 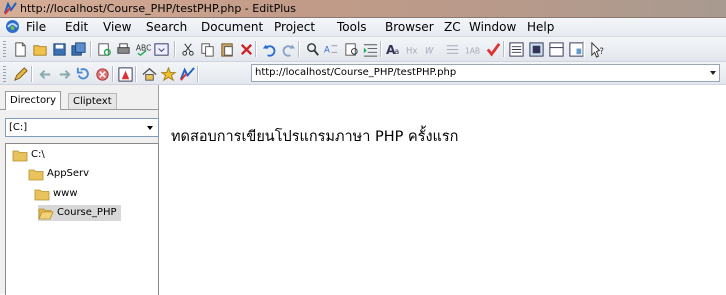 What do you see at coordinates (556, 49) in the screenshot?
I see `view3-button` at bounding box center [556, 49].